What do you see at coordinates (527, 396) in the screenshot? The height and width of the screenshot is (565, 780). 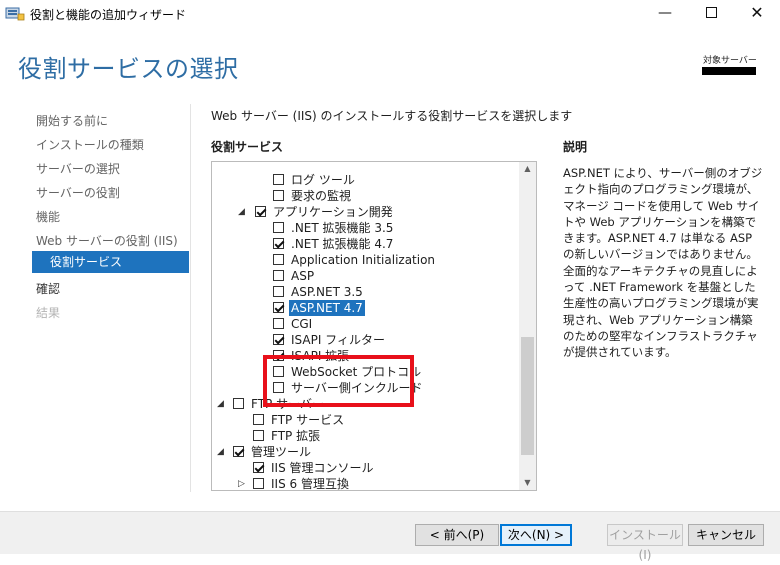 I see `scroll-thumb` at bounding box center [527, 396].